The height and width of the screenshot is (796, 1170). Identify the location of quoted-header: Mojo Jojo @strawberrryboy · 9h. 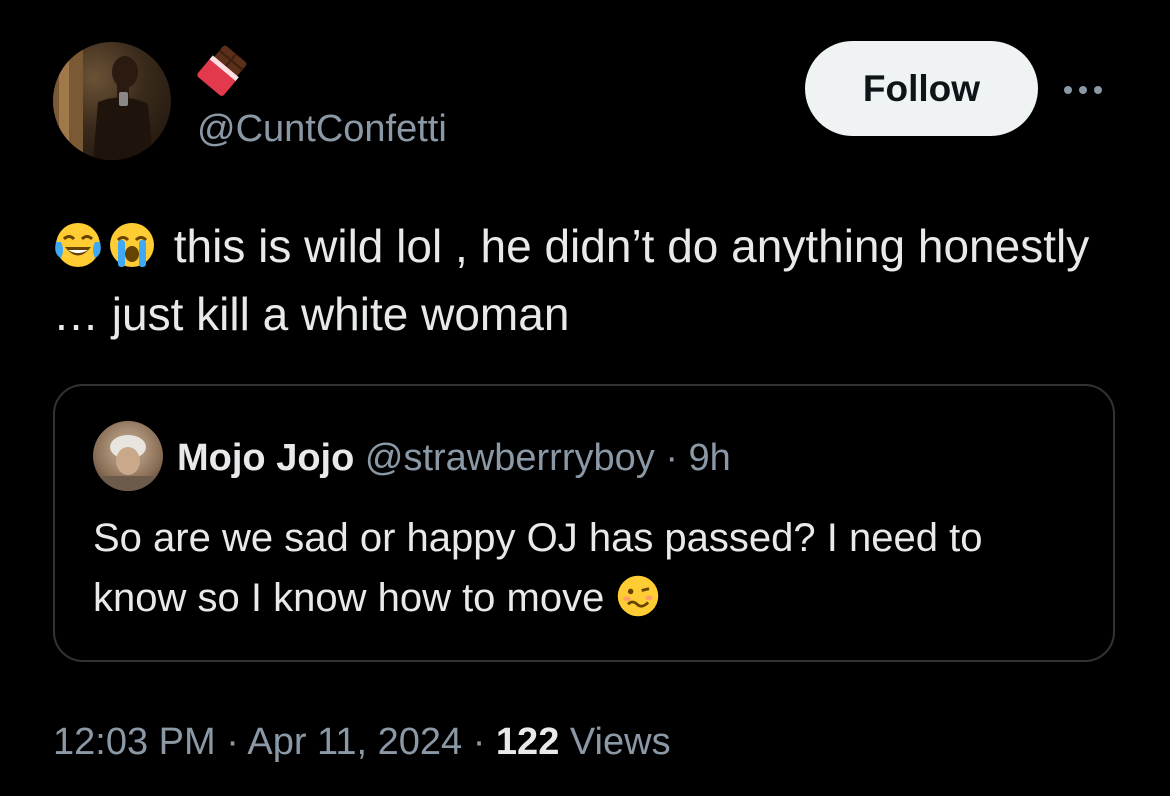
(454, 458).